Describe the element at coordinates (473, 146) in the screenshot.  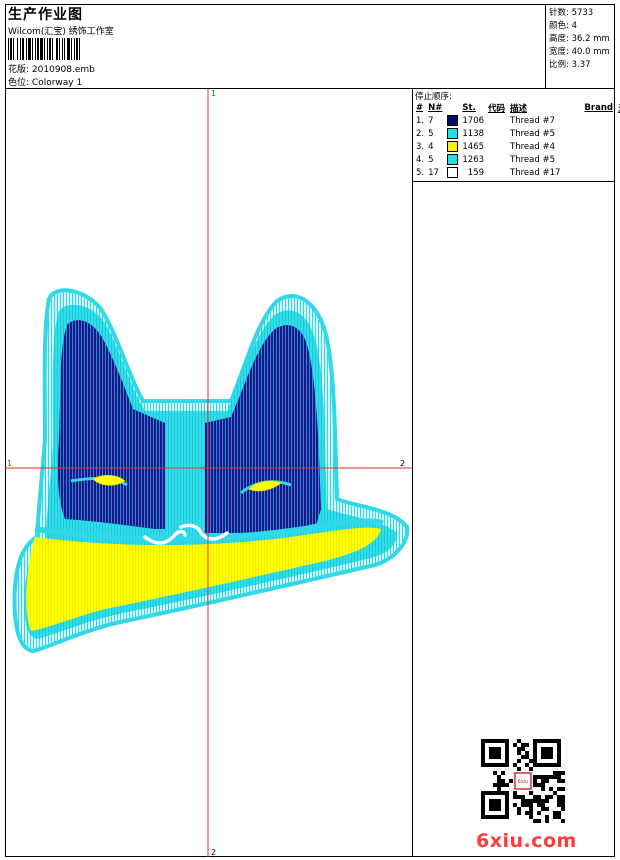
I see `row-stitches: 1465` at that location.